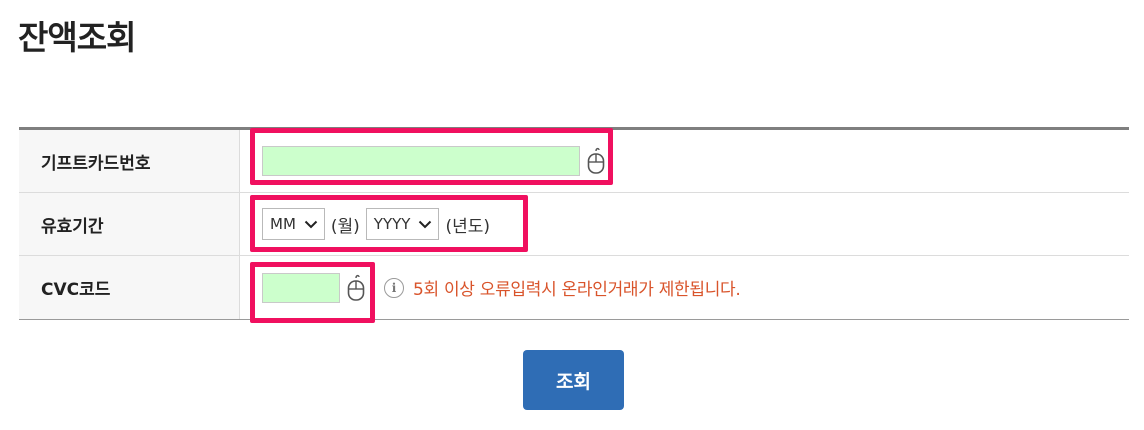  I want to click on expiry-highlight, so click(389, 223).